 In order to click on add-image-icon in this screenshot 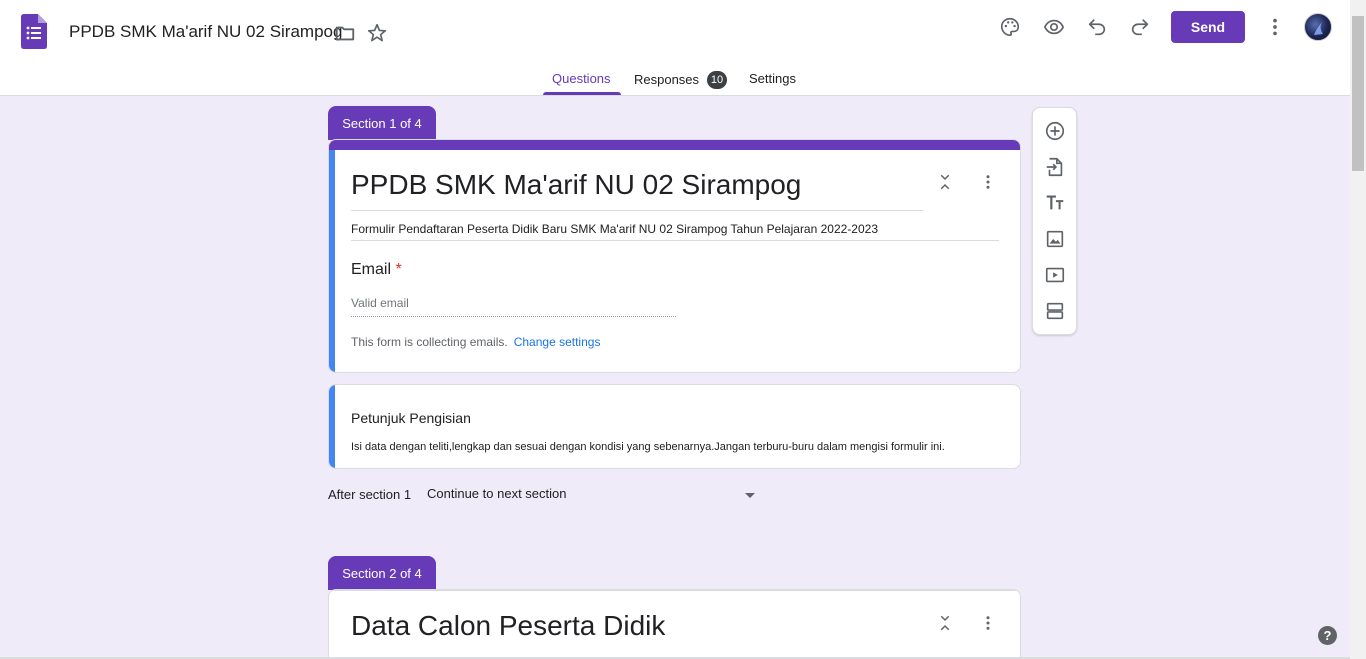, I will do `click(1055, 239)`.